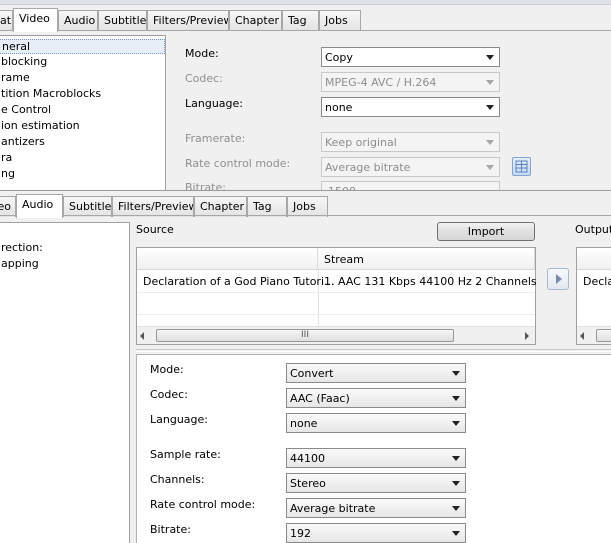 This screenshot has width=611, height=543. I want to click on channels-select: Stereo, so click(376, 483).